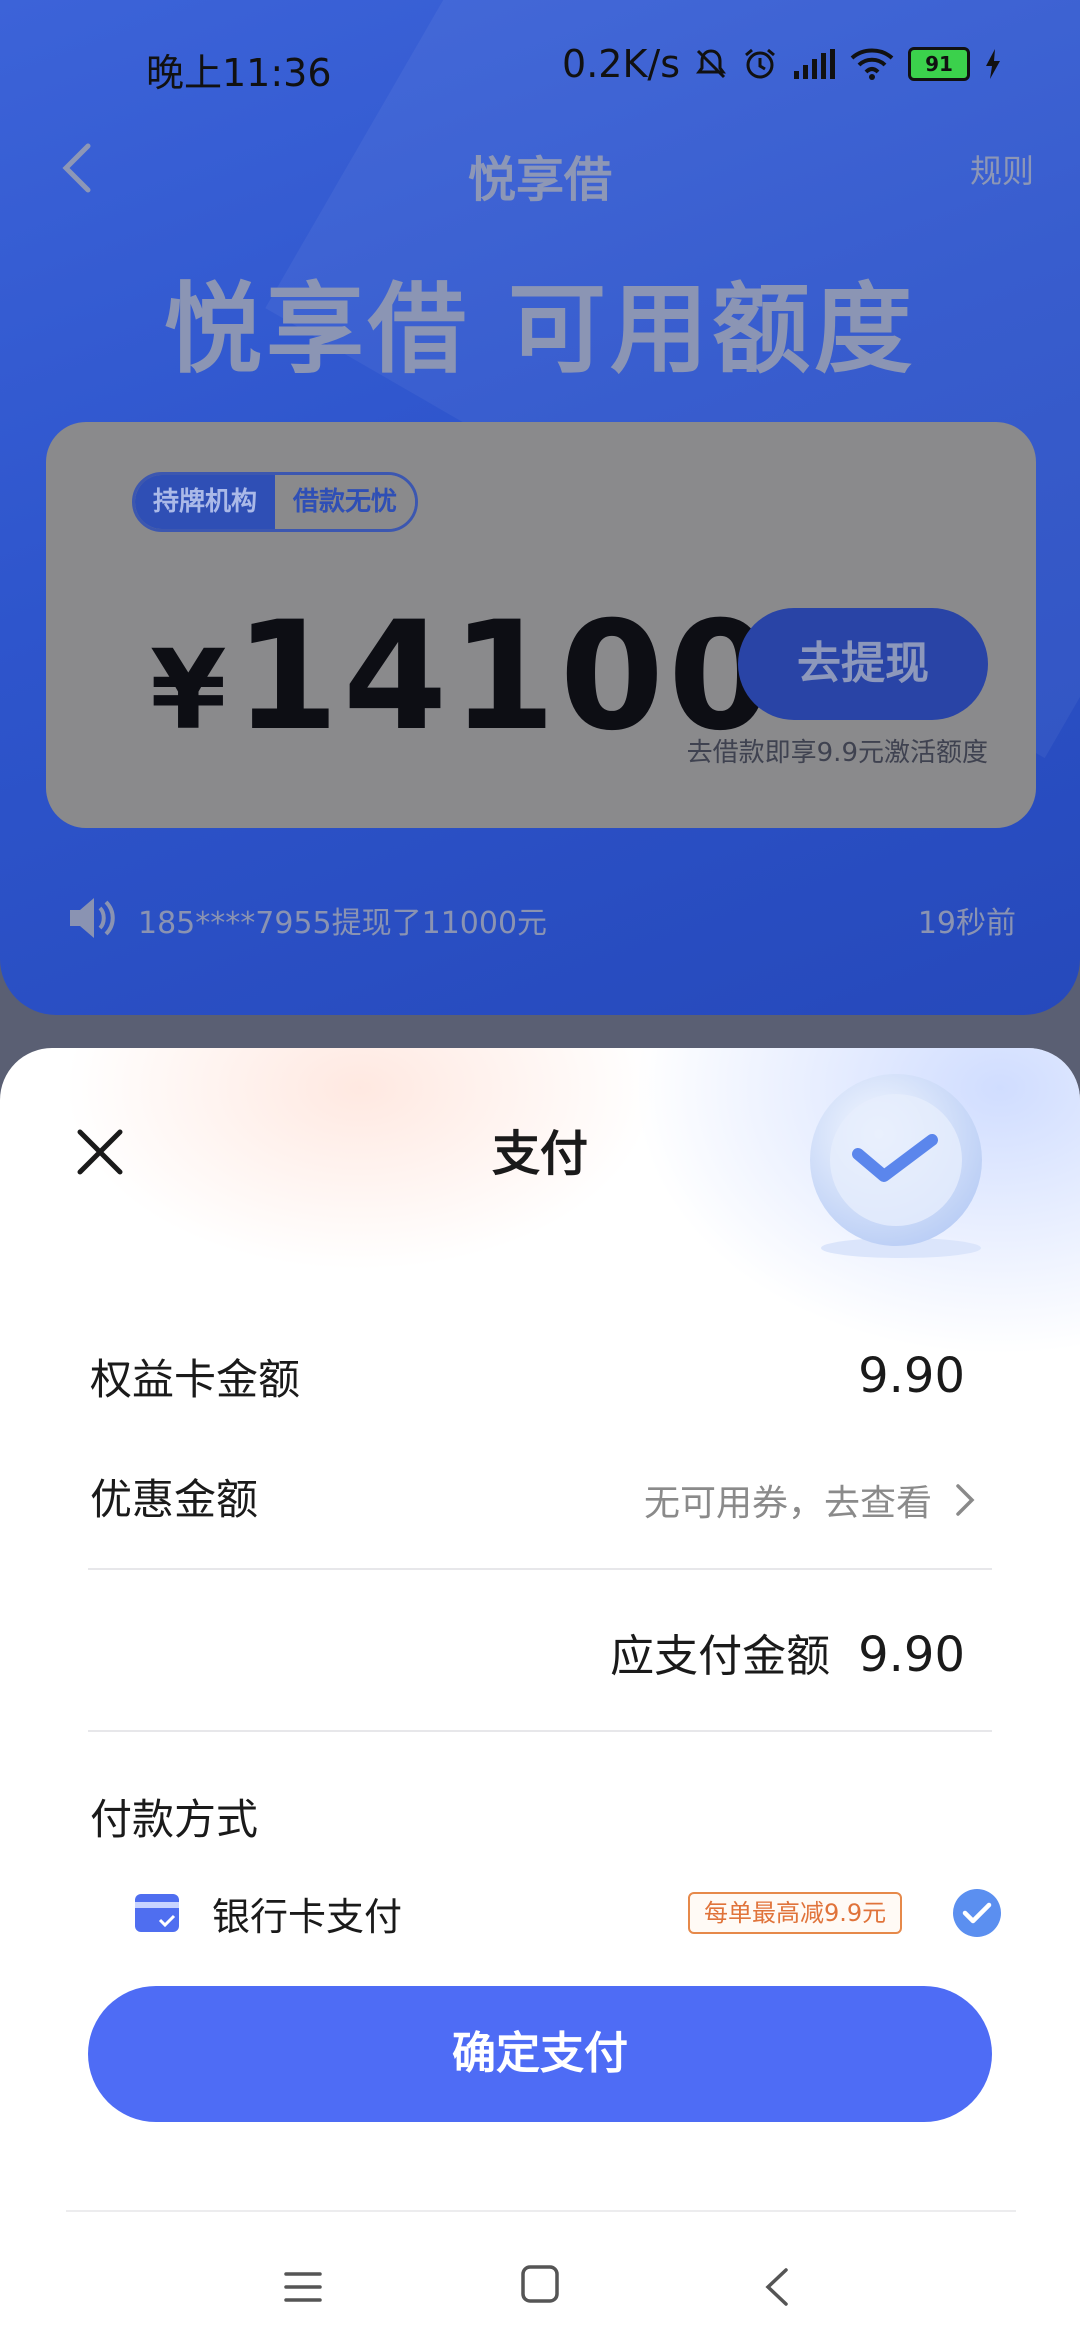 The height and width of the screenshot is (2340, 1080). I want to click on check-badge-illustration, so click(896, 1166).